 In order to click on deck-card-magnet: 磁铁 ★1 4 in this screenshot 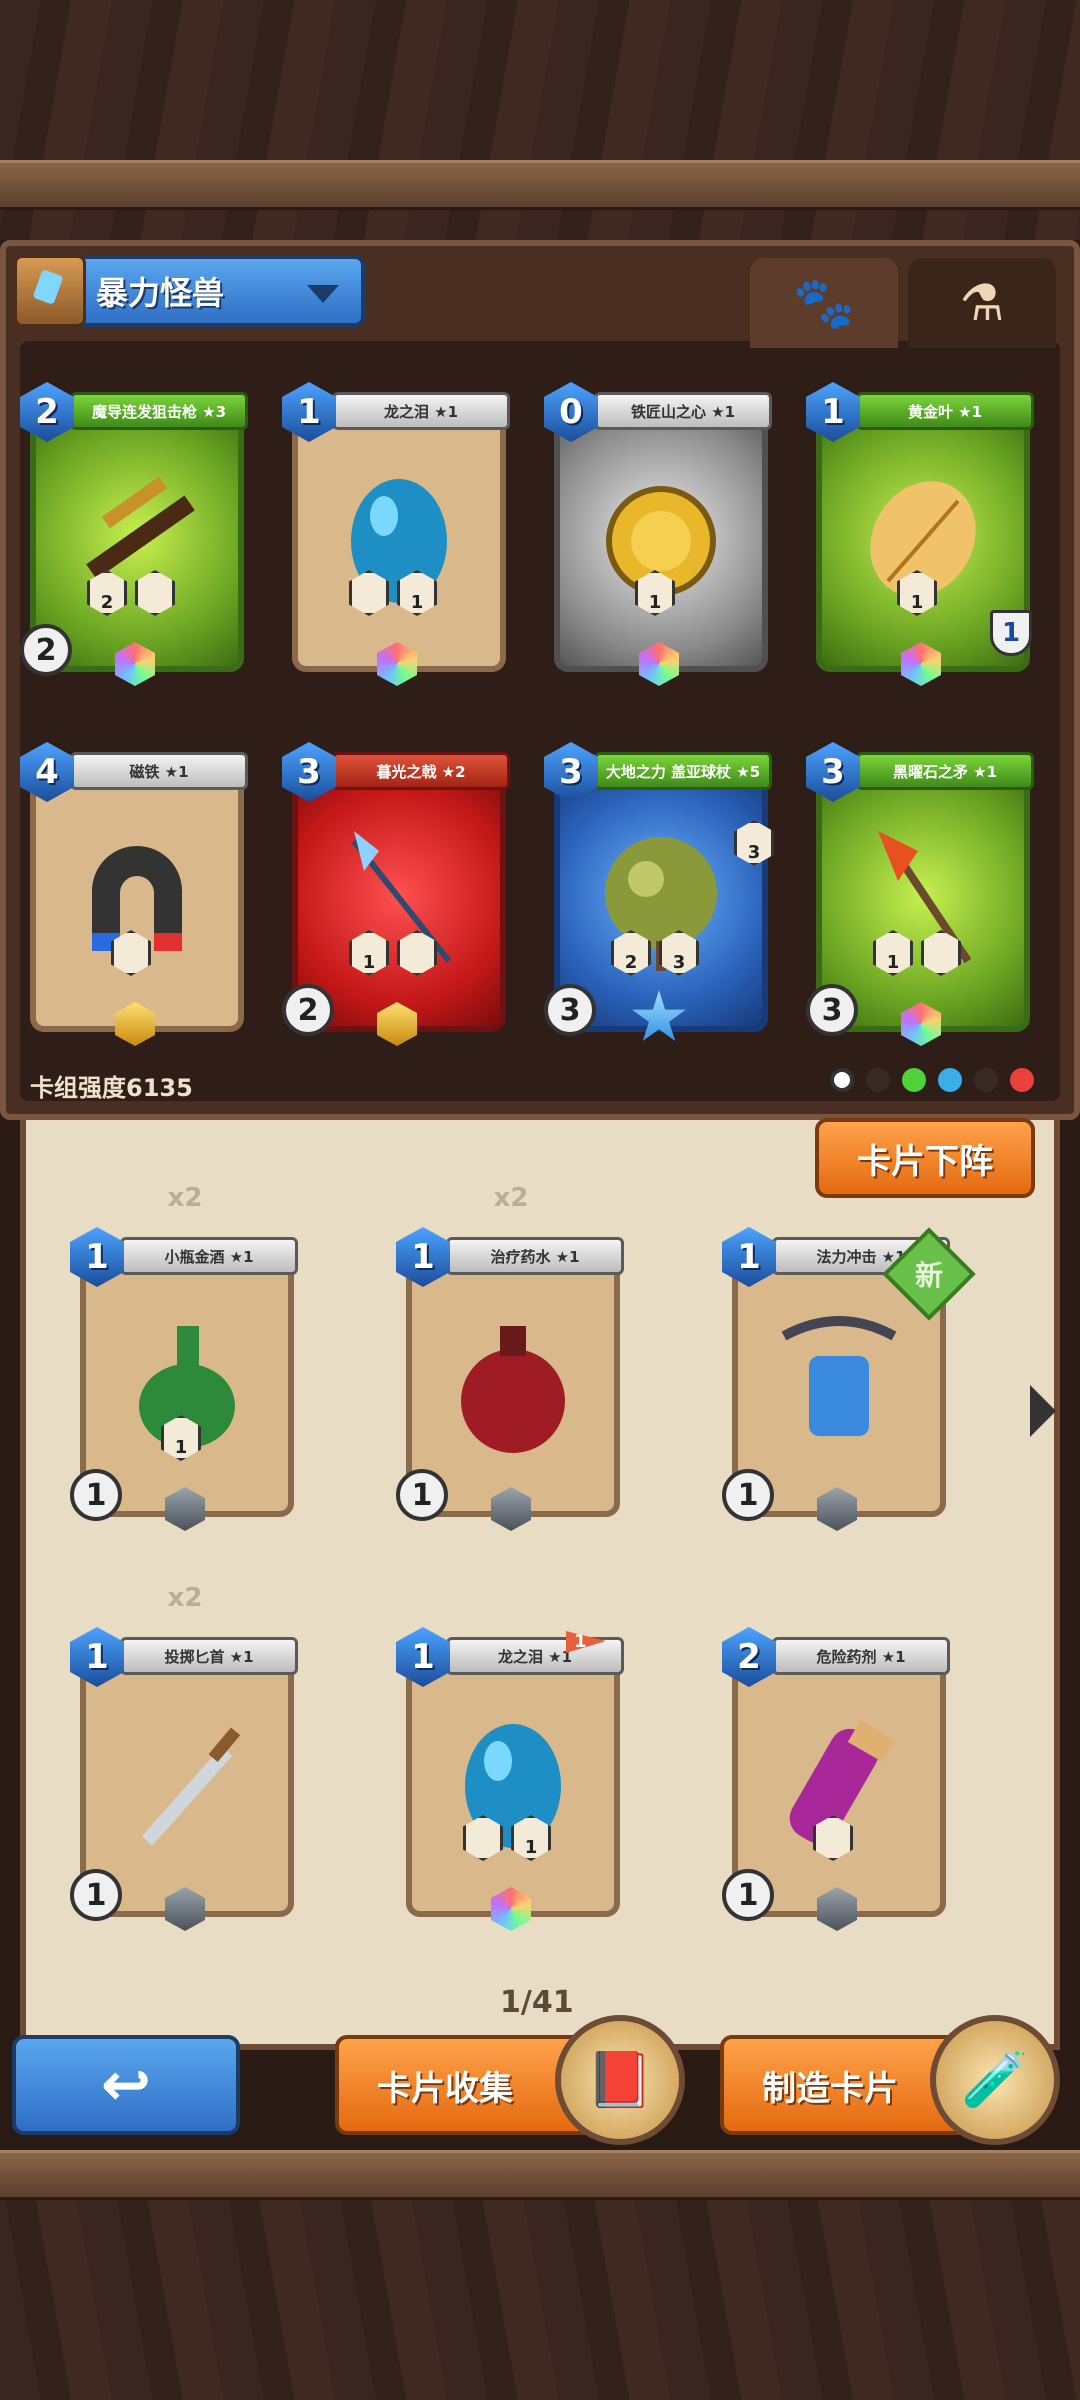, I will do `click(135, 893)`.